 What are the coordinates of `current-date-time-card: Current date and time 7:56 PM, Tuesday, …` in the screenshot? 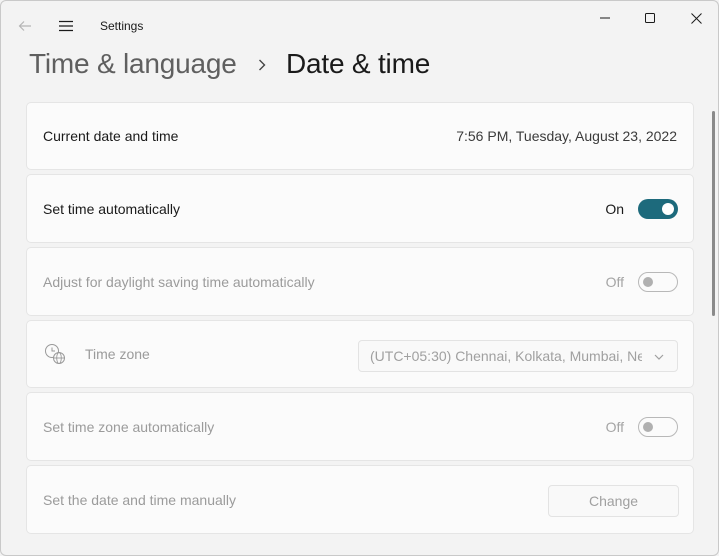 It's located at (360, 136).